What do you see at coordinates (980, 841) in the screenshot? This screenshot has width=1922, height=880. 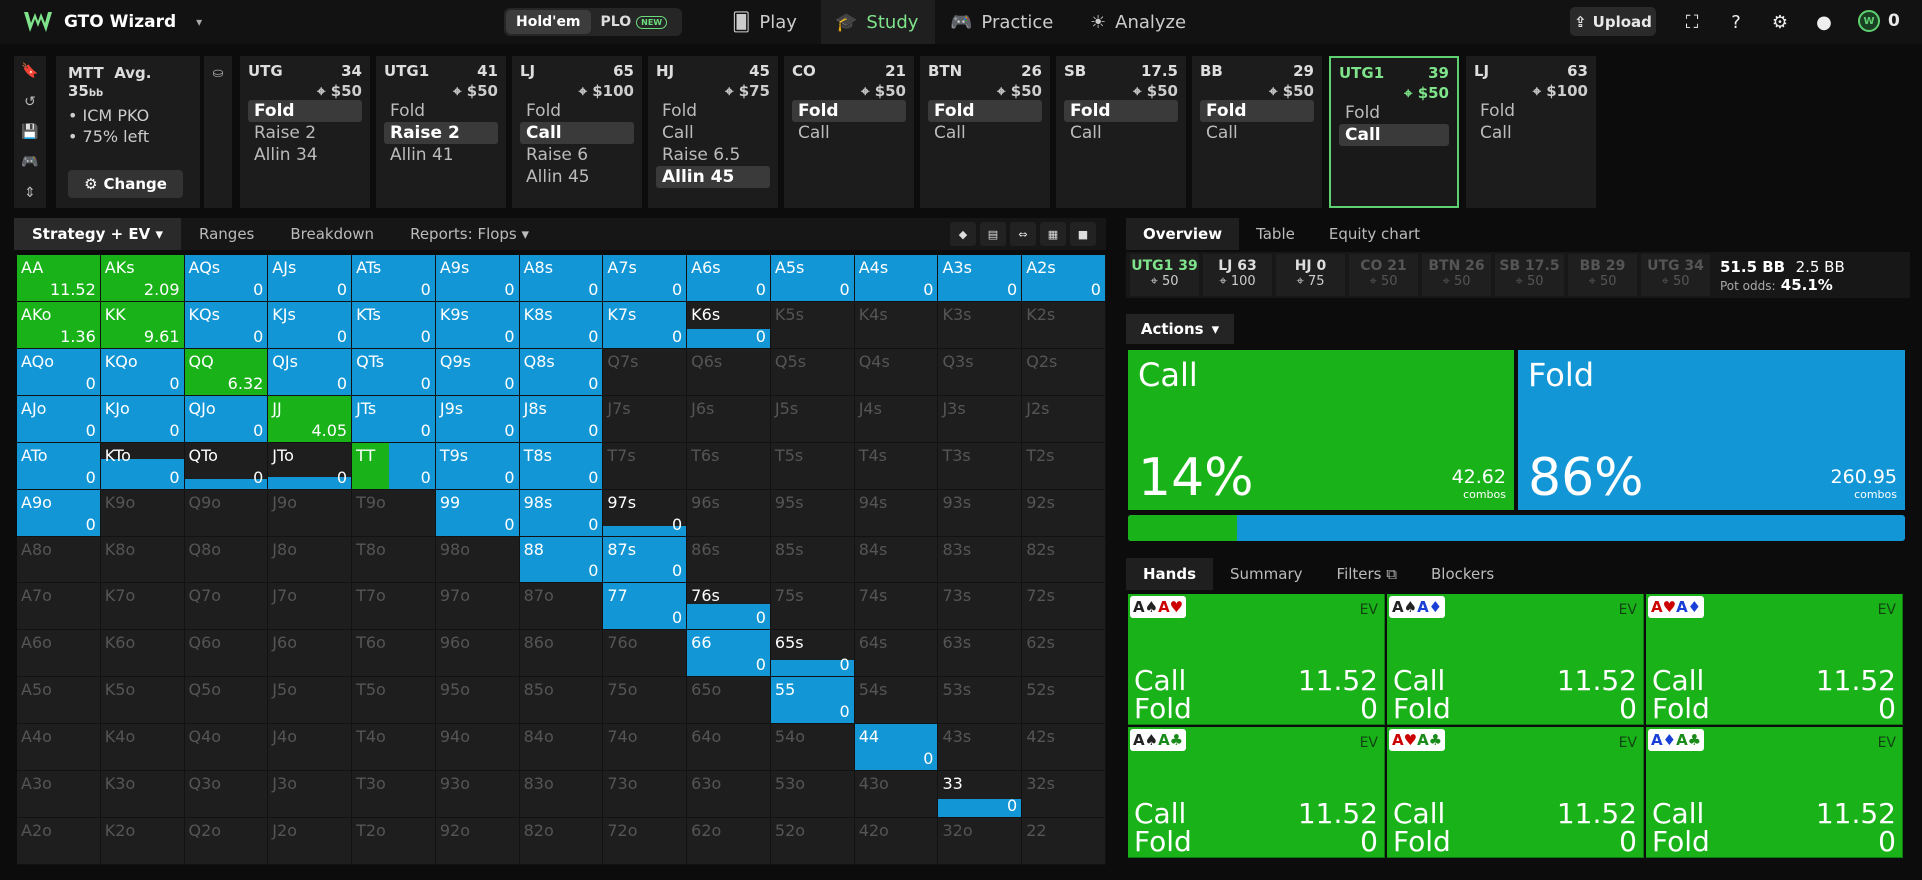 I see `hand-cell: 32o` at bounding box center [980, 841].